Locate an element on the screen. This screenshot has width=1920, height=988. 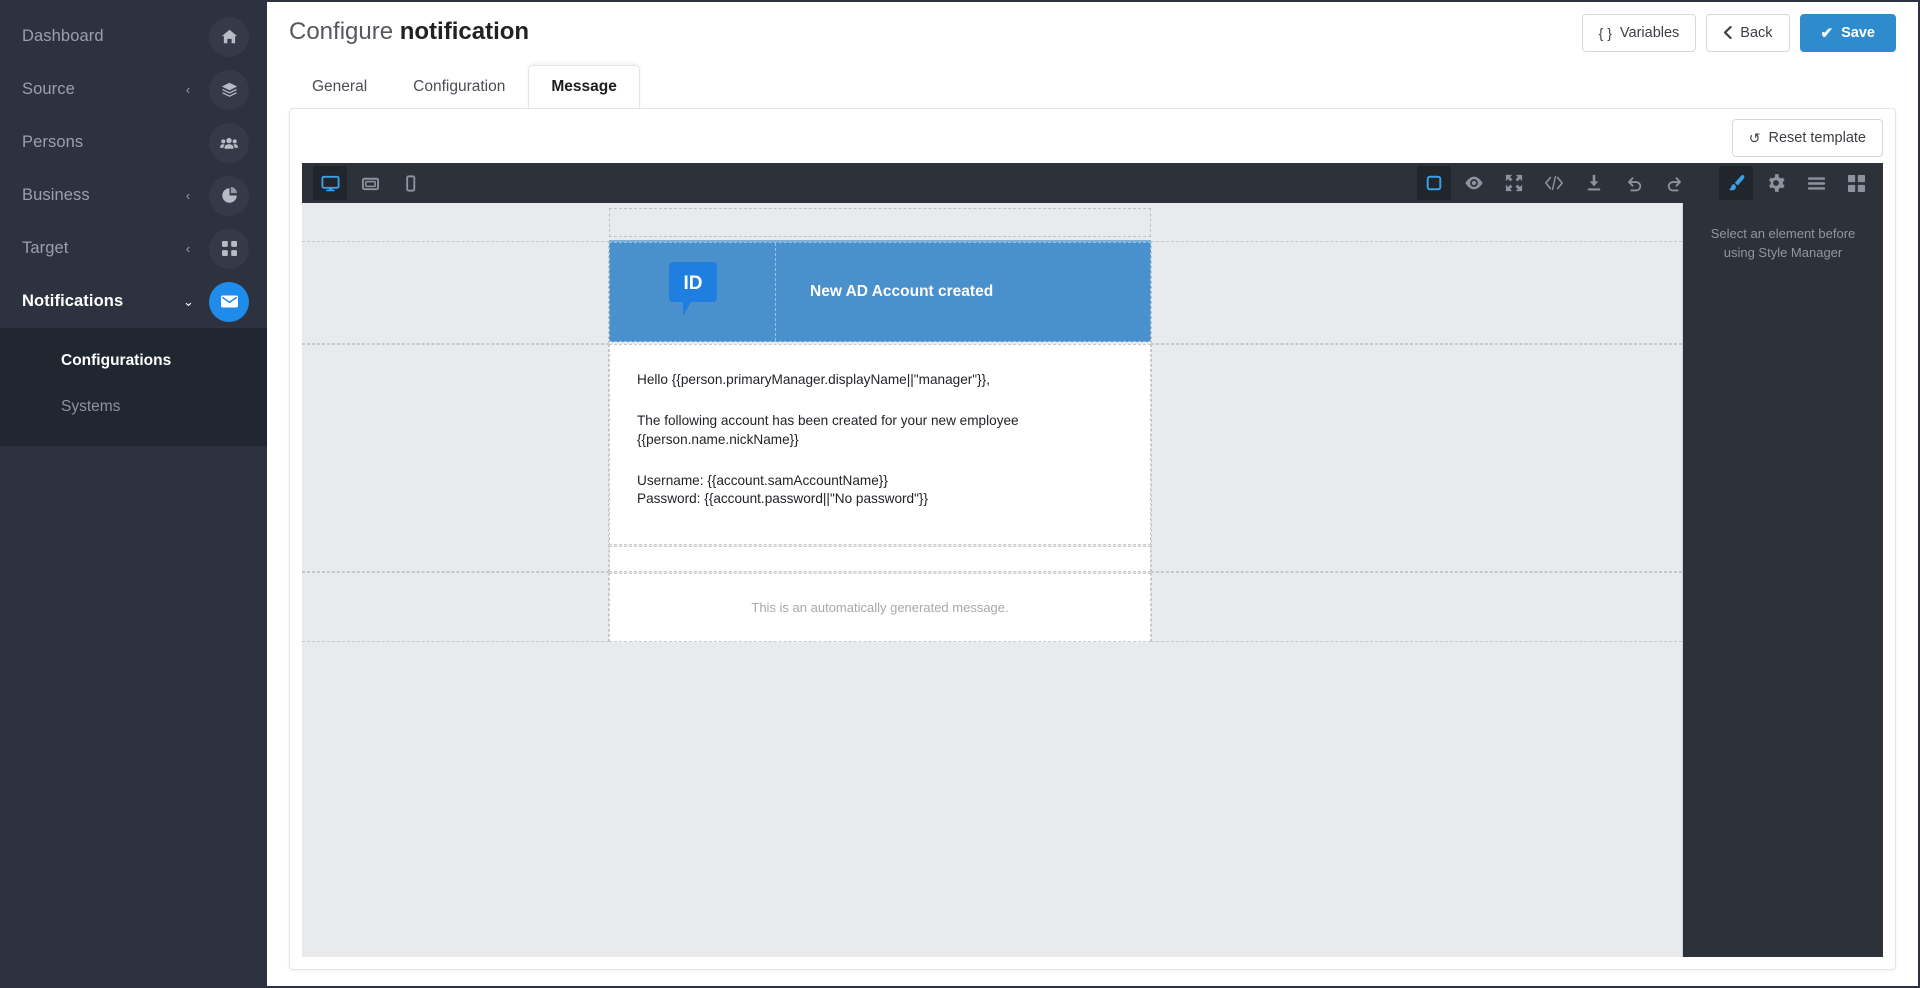
sidebar-item-configurations: Configurations is located at coordinates (133, 361).